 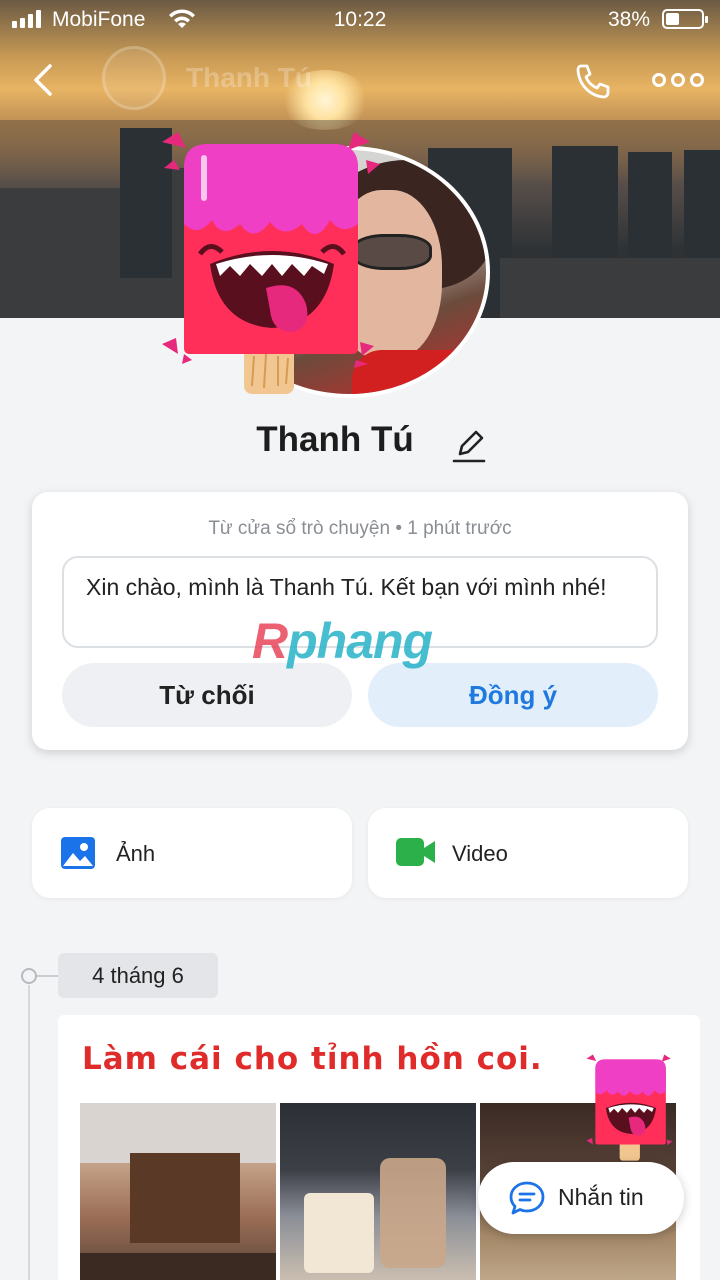 What do you see at coordinates (593, 81) in the screenshot?
I see `phone-icon` at bounding box center [593, 81].